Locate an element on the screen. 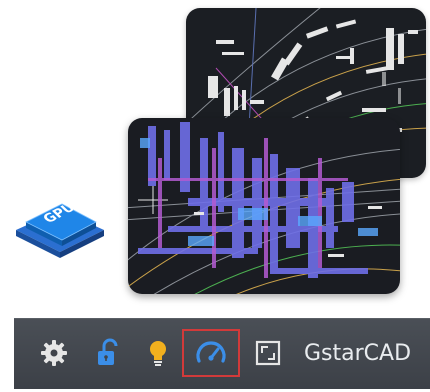 This screenshot has height=392, width=430. gear-icon is located at coordinates (54, 353).